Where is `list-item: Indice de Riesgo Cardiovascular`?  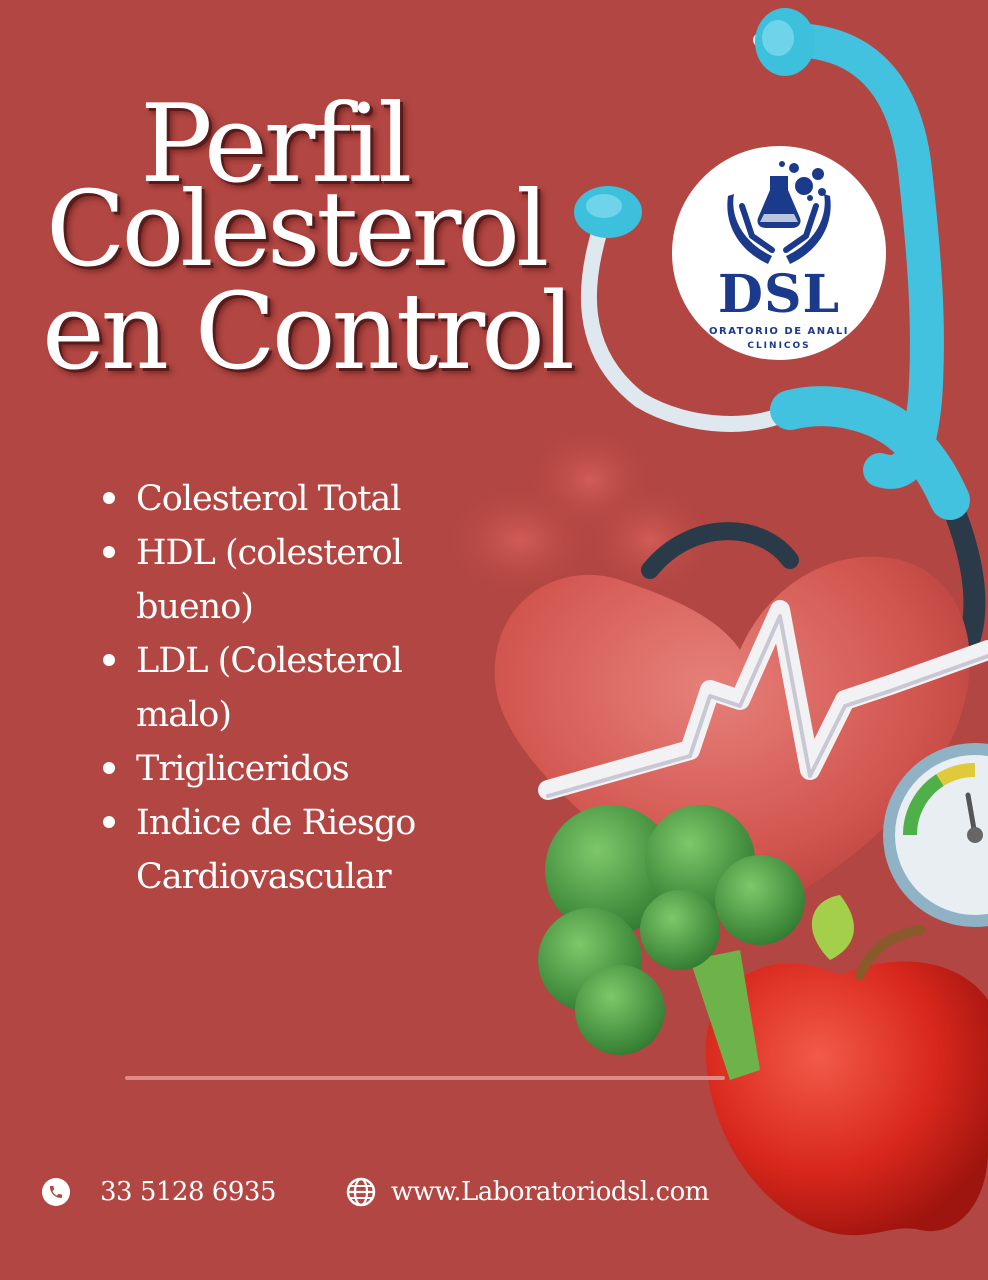
list-item: Indice de Riesgo Cardiovascular is located at coordinates (280, 850).